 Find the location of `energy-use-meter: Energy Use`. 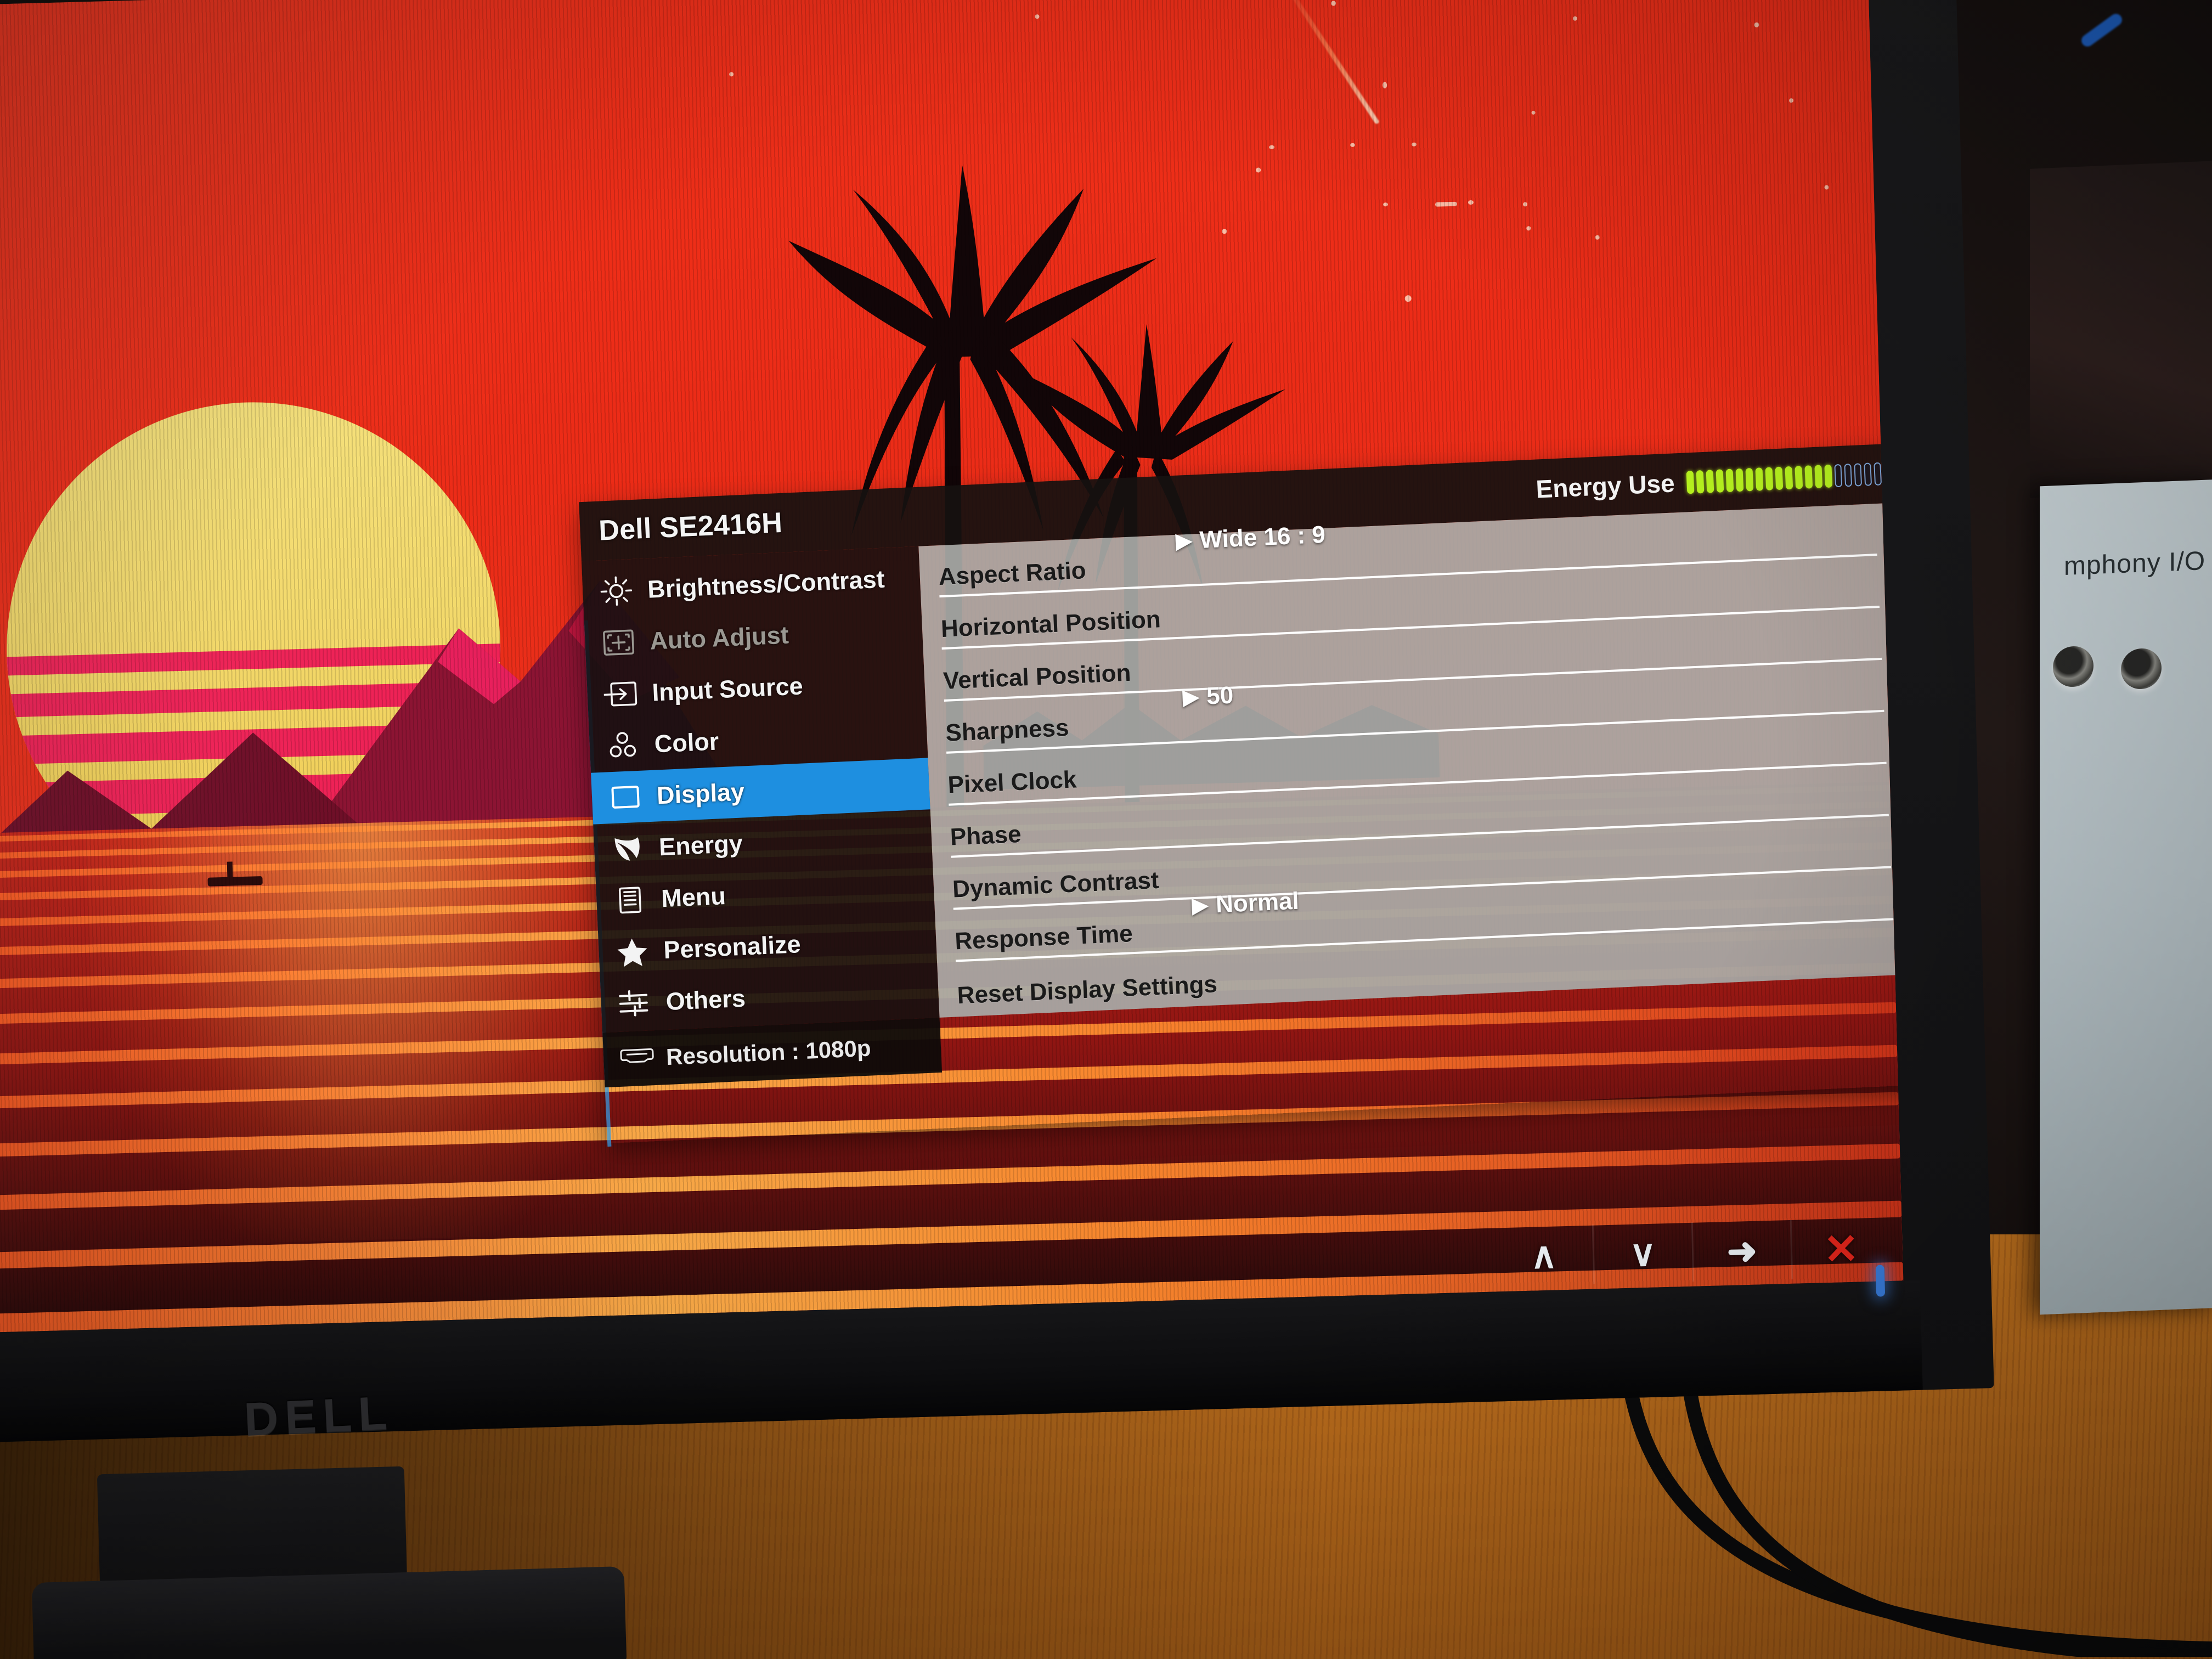

energy-use-meter: Energy Use is located at coordinates (1709, 481).